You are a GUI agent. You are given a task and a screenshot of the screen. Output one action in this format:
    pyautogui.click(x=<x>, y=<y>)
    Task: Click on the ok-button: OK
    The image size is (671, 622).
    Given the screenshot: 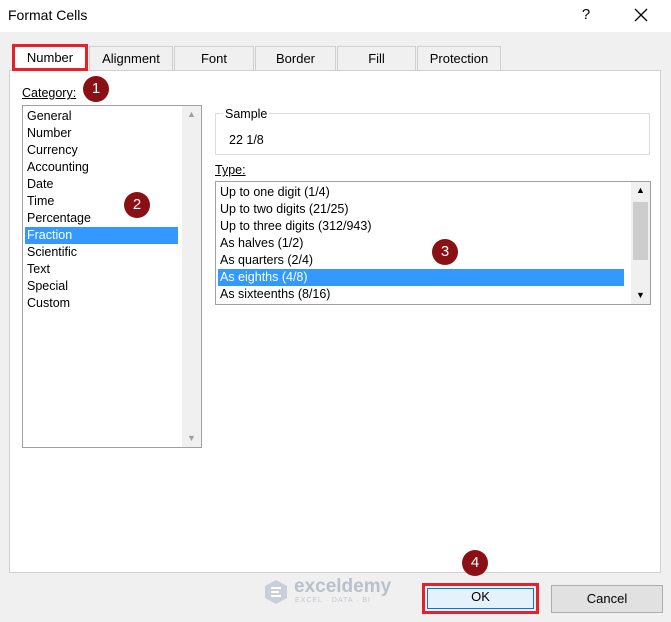 What is the action you would take?
    pyautogui.click(x=480, y=598)
    